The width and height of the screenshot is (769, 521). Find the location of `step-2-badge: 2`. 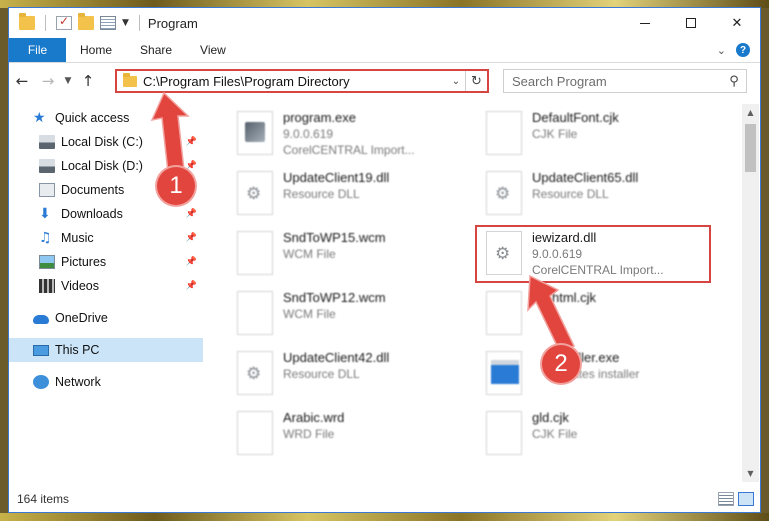

step-2-badge: 2 is located at coordinates (561, 364).